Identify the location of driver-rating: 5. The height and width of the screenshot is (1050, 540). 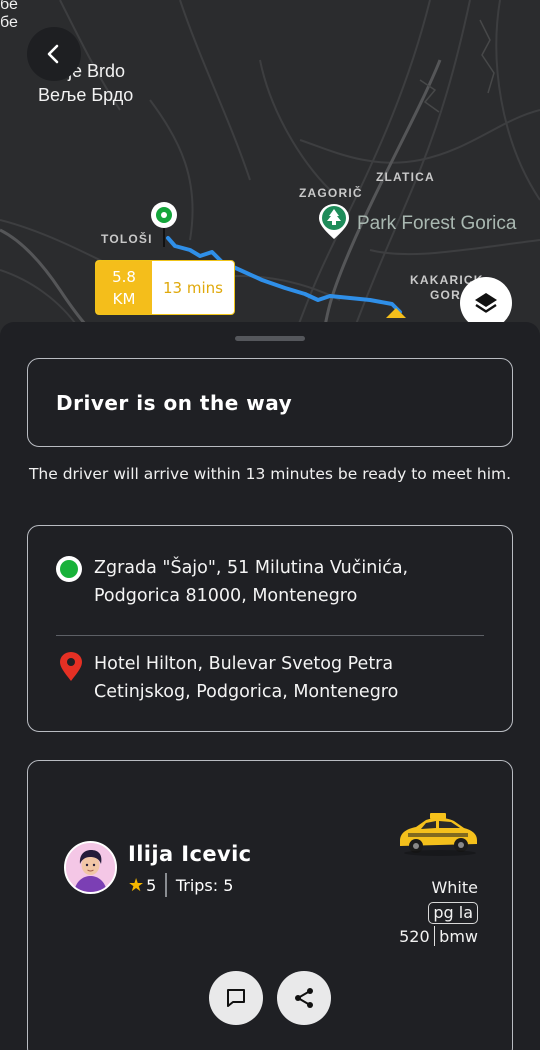
(151, 885).